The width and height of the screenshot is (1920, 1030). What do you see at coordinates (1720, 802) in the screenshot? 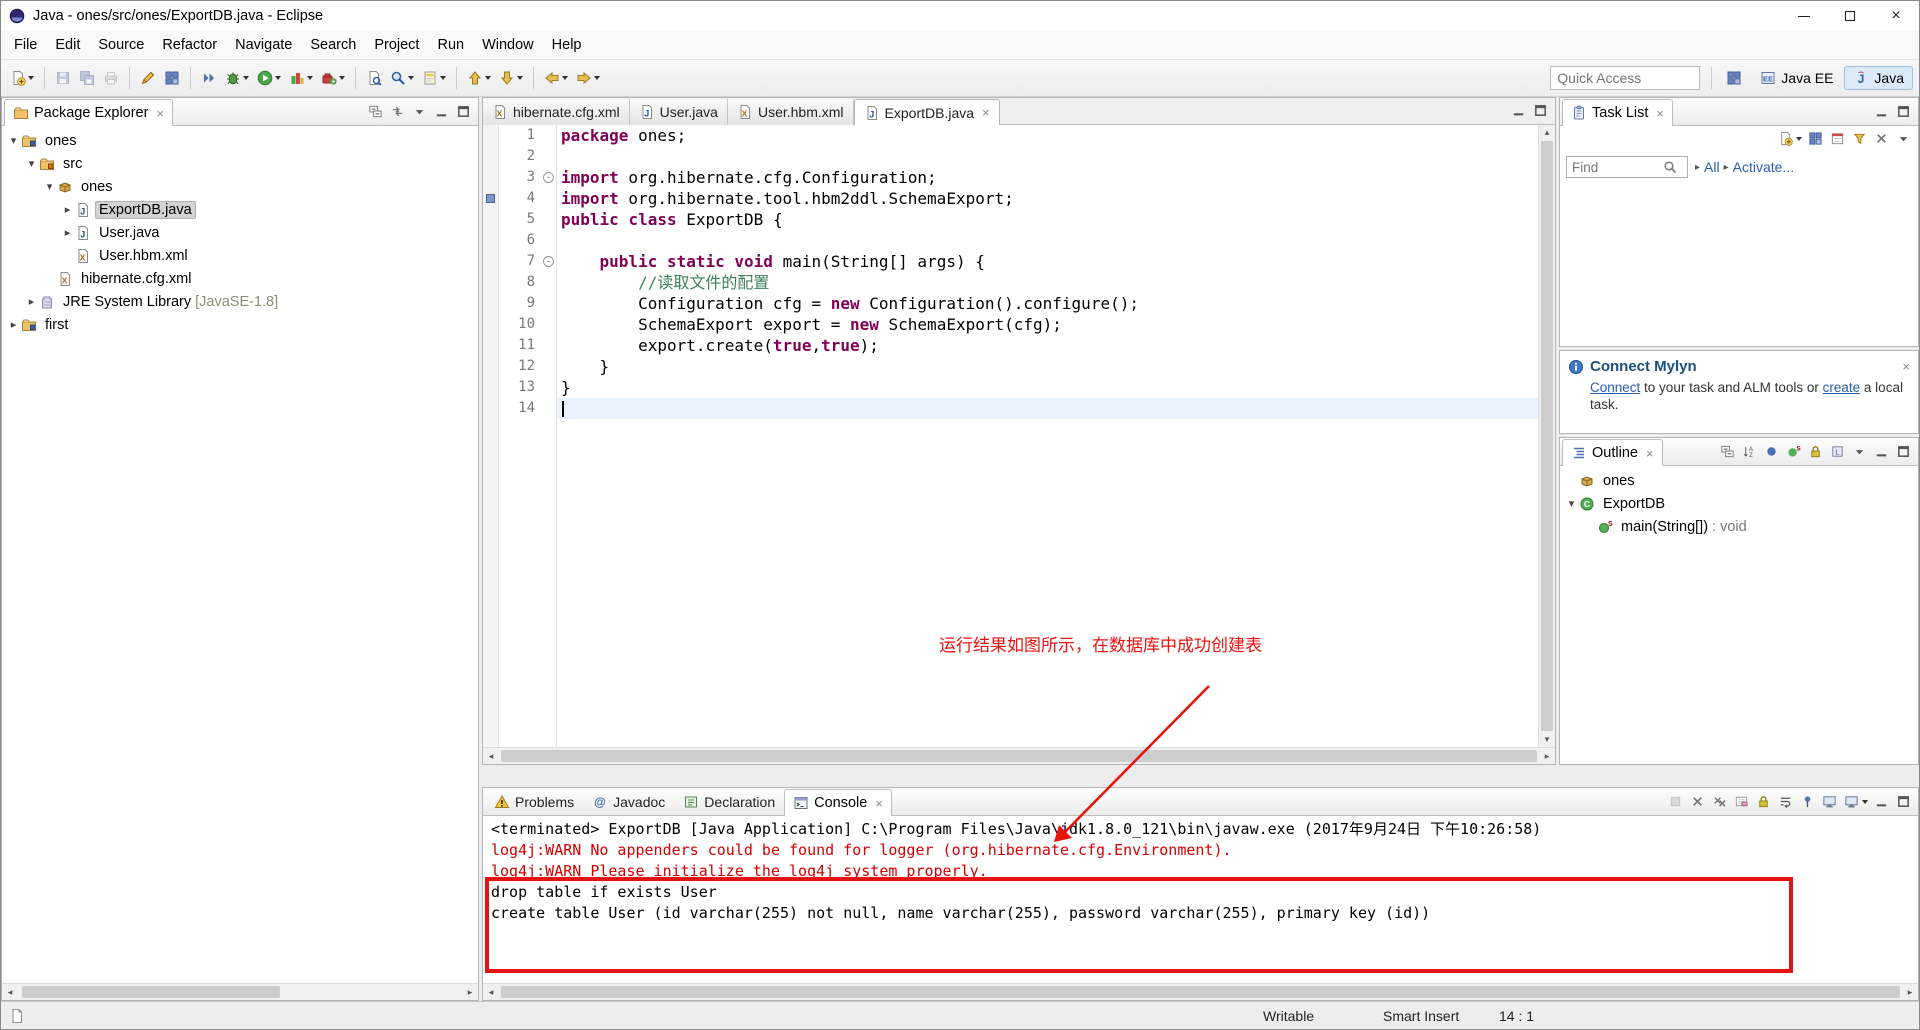
I see `remove-all-terminated-button` at bounding box center [1720, 802].